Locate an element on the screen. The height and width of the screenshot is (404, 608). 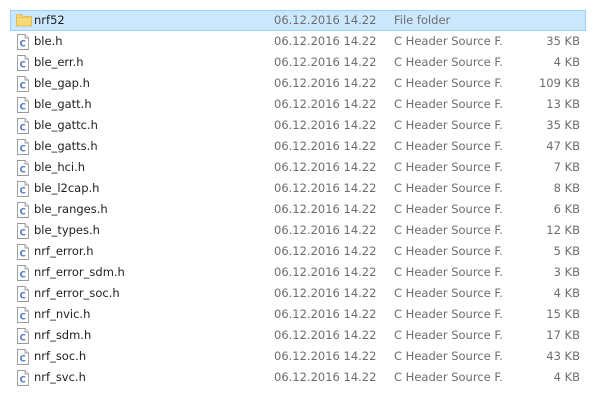
file-size: 7 KB is located at coordinates (566, 167).